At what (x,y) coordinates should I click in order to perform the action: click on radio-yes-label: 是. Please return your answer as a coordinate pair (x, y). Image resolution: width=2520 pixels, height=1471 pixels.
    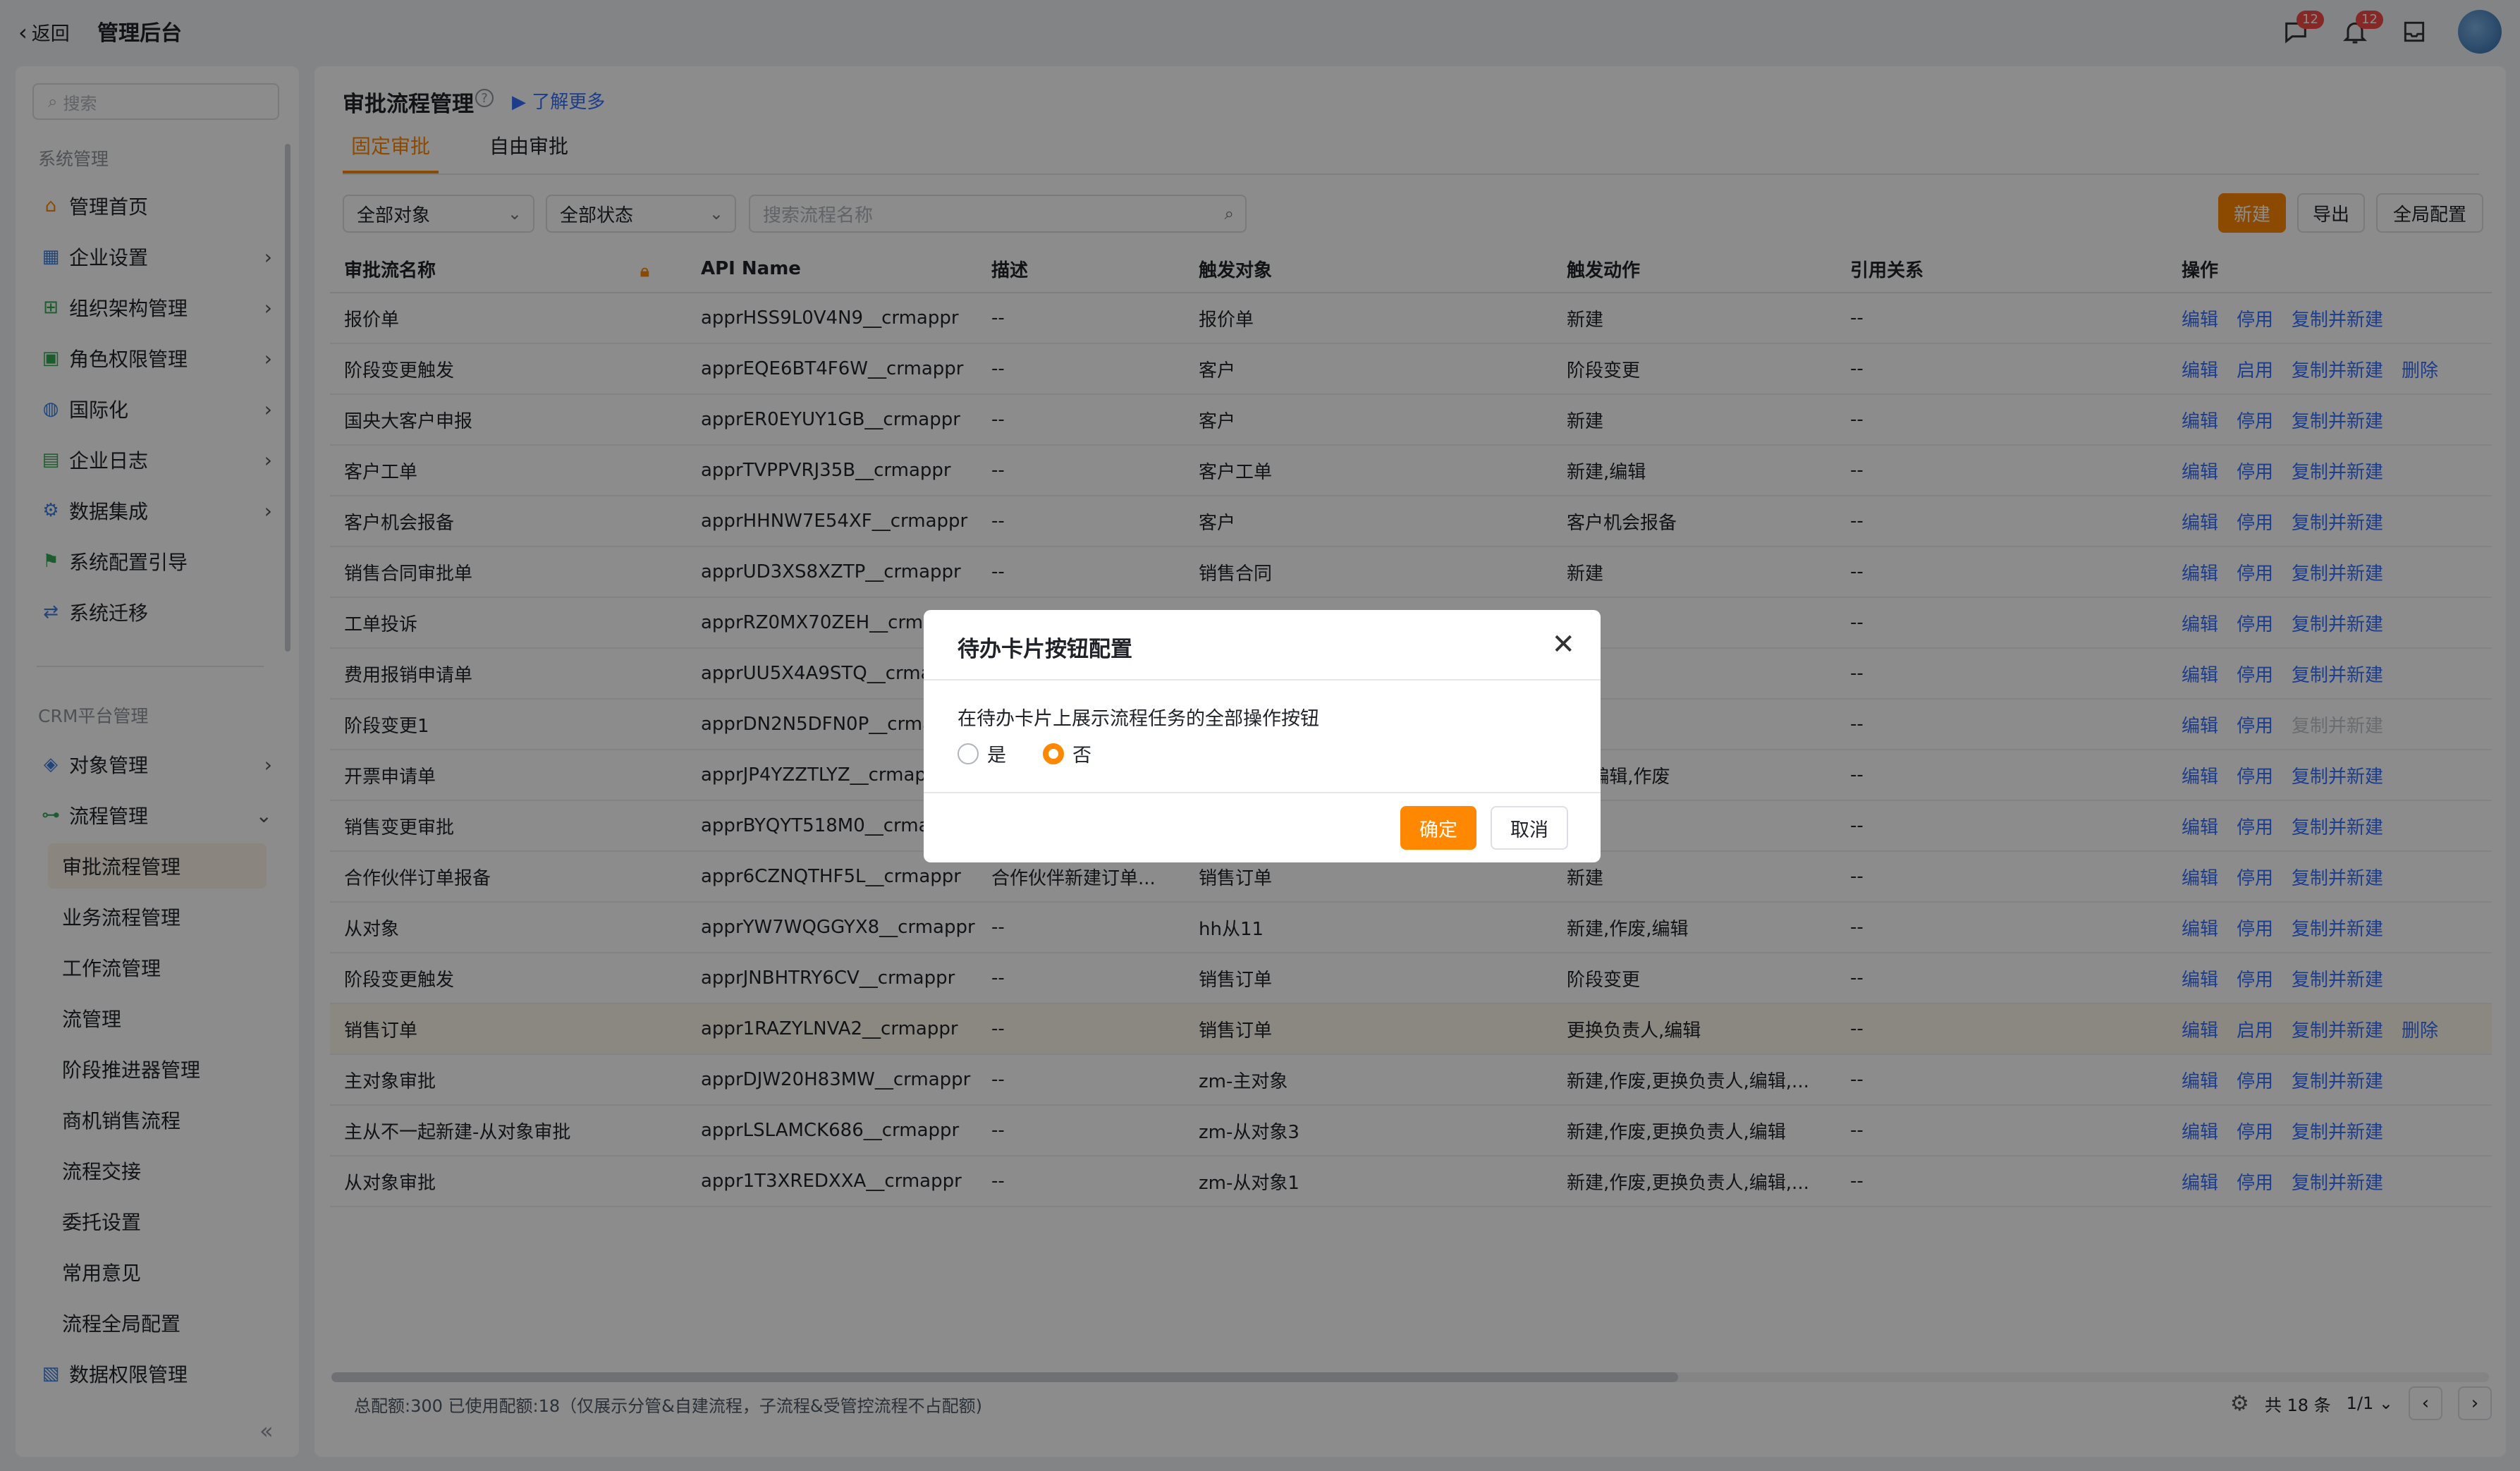
    Looking at the image, I should click on (996, 756).